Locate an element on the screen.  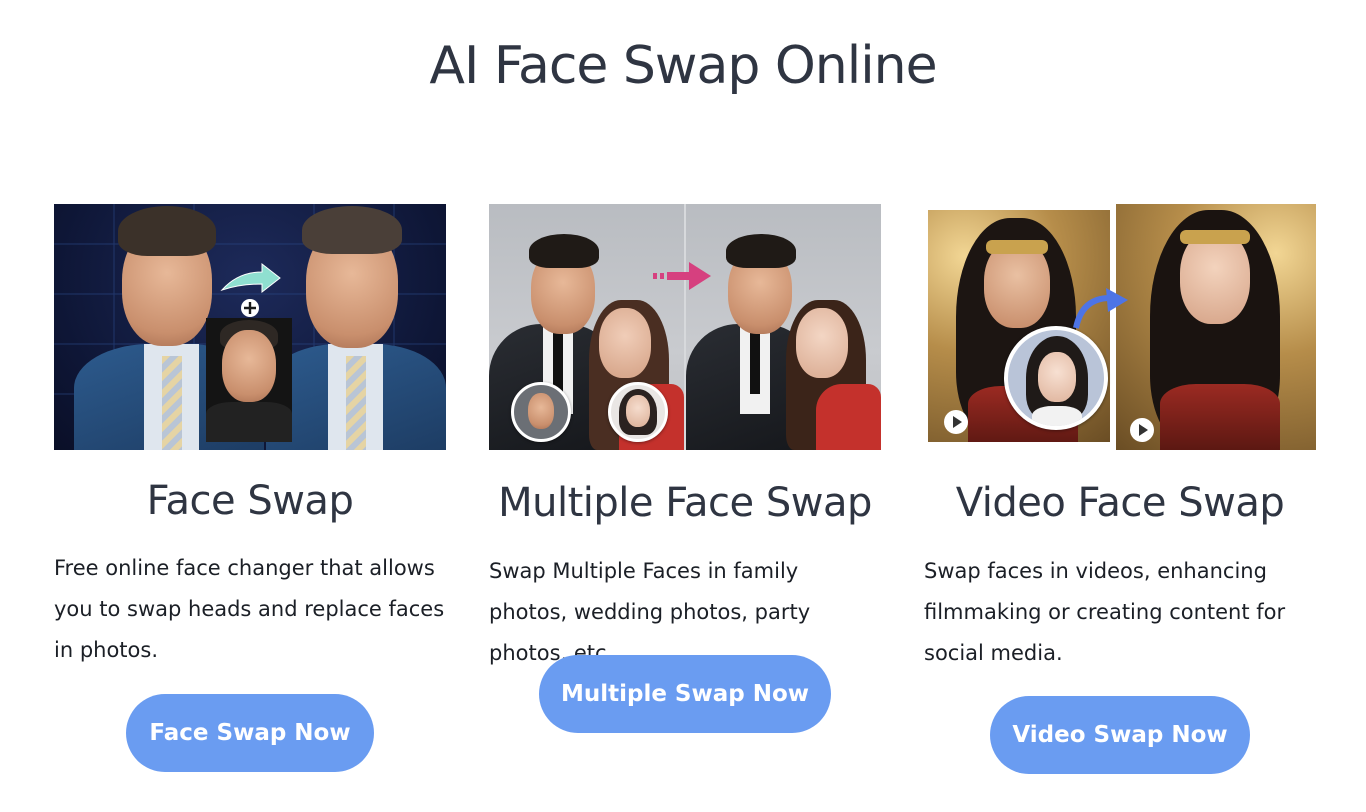
video-swap-now-button: Video Swap Now is located at coordinates (1120, 735).